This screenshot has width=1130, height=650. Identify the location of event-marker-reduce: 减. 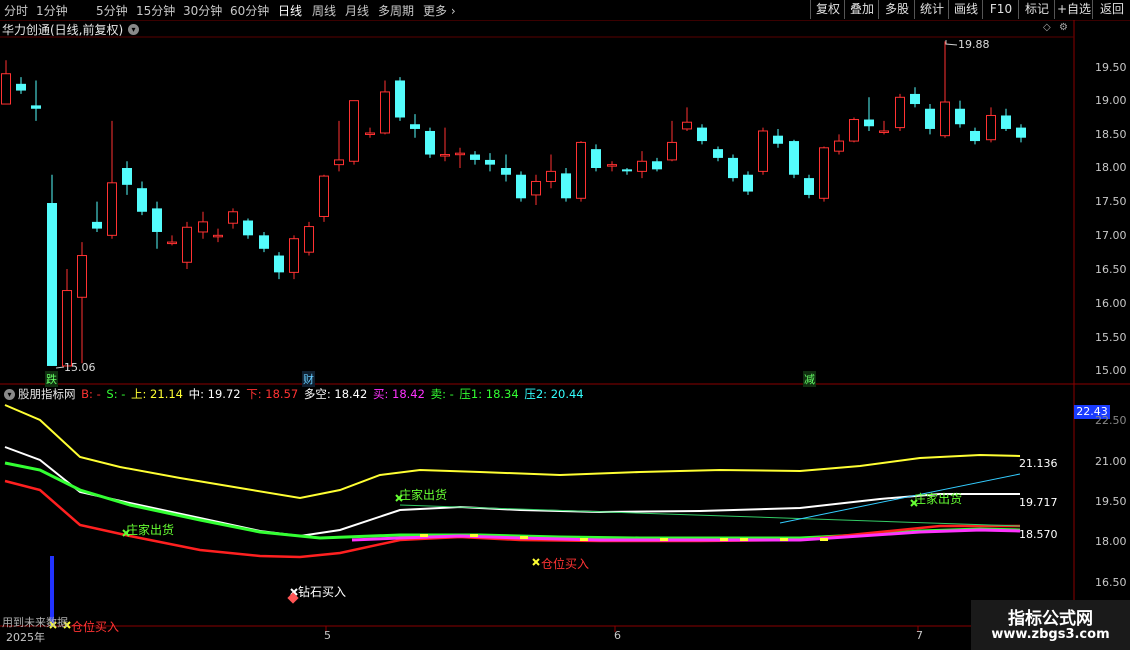
(809, 379).